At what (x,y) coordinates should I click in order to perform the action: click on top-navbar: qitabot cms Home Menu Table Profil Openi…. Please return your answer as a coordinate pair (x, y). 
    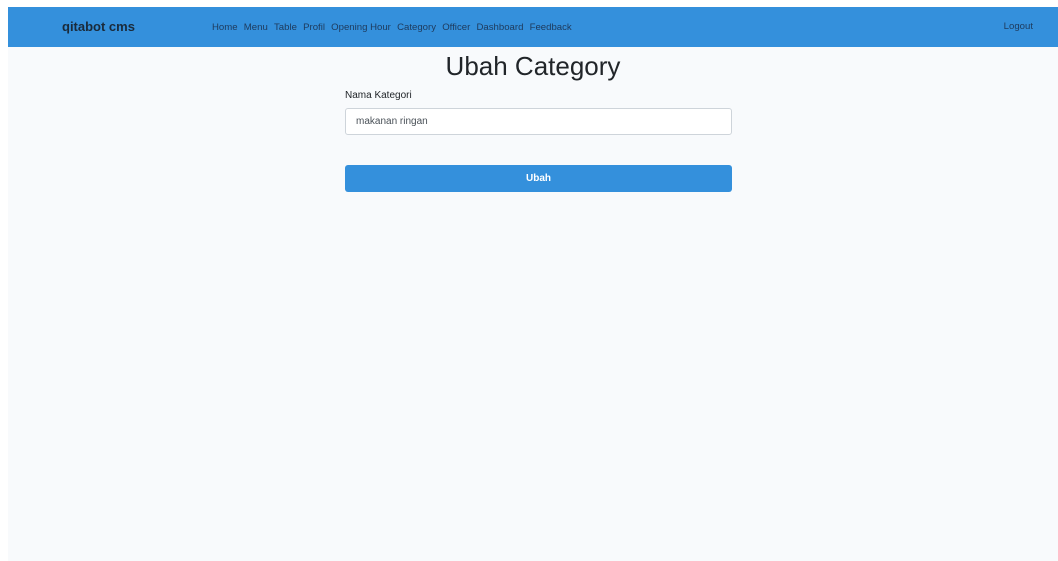
    Looking at the image, I should click on (533, 27).